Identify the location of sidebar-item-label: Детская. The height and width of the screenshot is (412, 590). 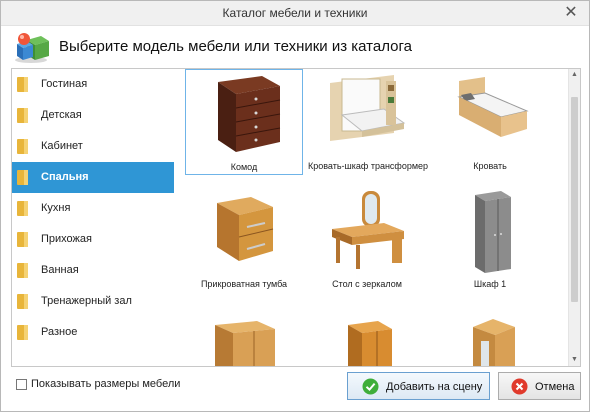
(61, 115).